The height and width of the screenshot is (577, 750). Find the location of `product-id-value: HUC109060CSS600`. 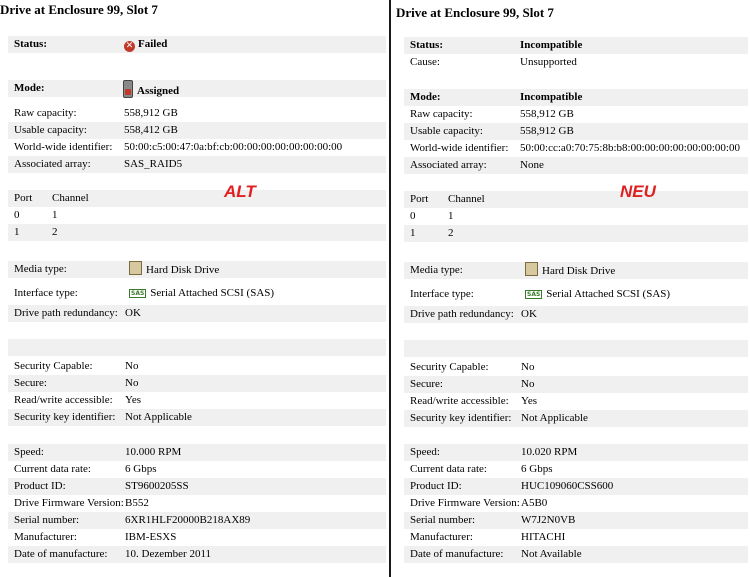

product-id-value: HUC109060CSS600 is located at coordinates (567, 486).